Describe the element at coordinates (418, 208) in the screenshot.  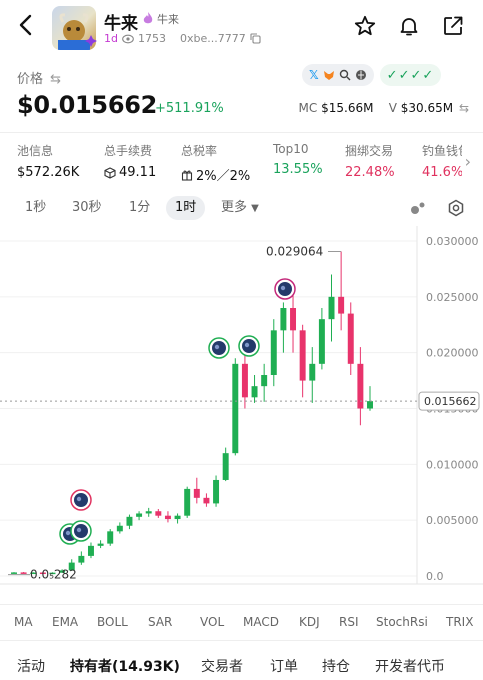
I see `dots-settings-icon` at that location.